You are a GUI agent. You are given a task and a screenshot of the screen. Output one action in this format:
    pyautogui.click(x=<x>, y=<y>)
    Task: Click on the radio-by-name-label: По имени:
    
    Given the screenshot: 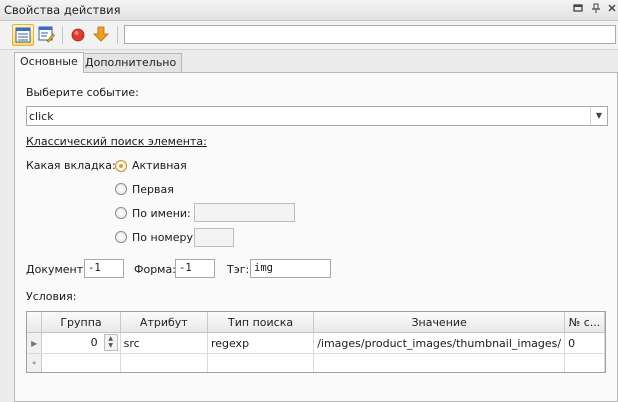 What is the action you would take?
    pyautogui.click(x=161, y=213)
    